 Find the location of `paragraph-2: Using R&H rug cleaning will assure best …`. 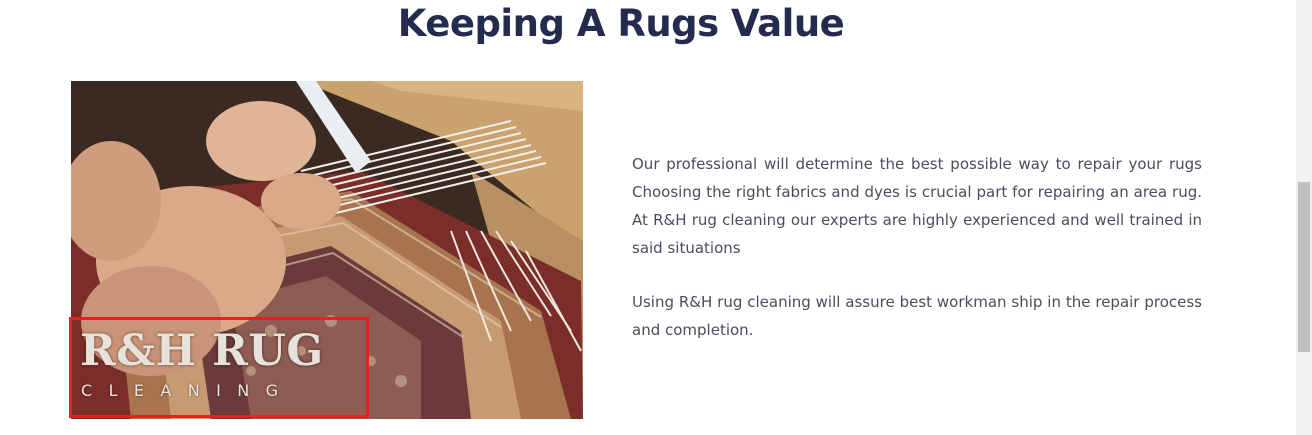

paragraph-2: Using R&H rug cleaning will assure best … is located at coordinates (917, 316).